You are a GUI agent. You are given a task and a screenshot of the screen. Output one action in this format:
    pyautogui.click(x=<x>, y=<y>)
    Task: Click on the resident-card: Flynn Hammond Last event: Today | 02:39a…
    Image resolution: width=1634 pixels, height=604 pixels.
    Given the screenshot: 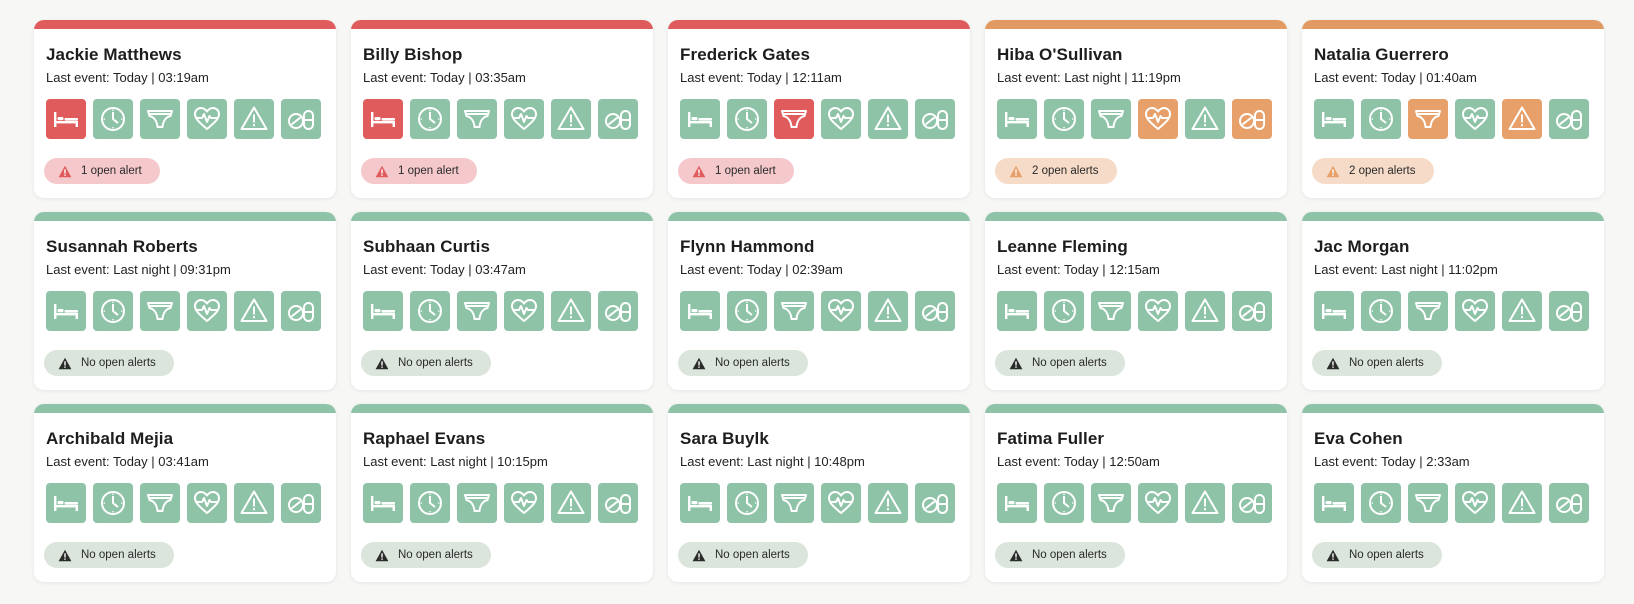 What is the action you would take?
    pyautogui.click(x=819, y=301)
    